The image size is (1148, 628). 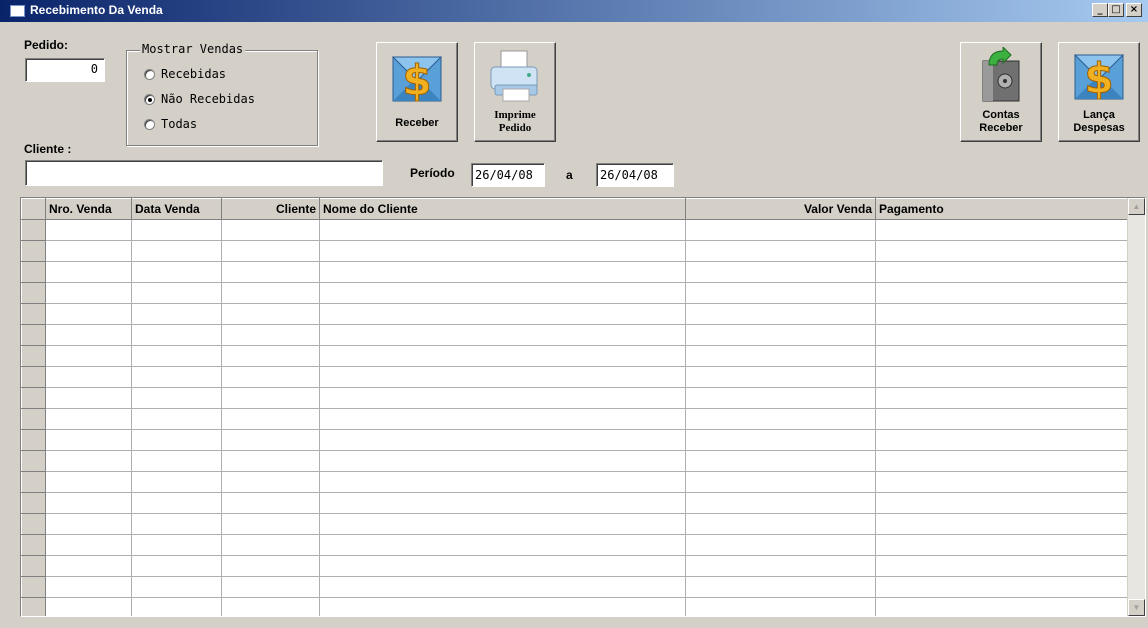 I want to click on title-bar: Recebimento Da Venda _ □ ×, so click(x=574, y=11).